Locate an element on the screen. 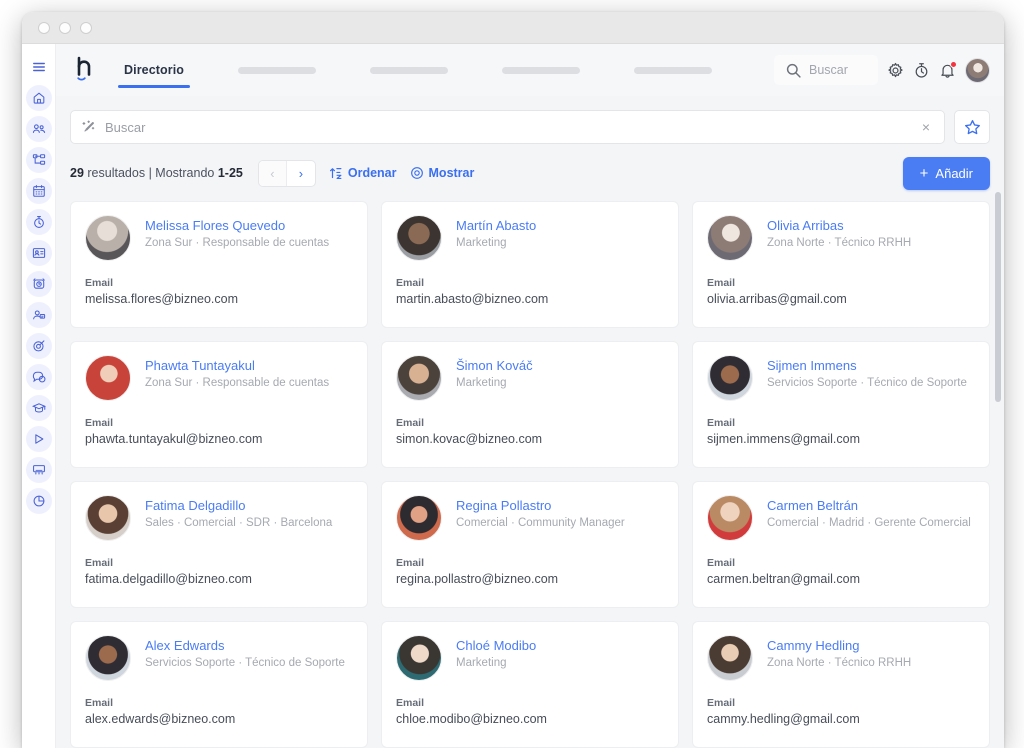 This screenshot has height=748, width=1024. employee-name: Sijmen Immens is located at coordinates (870, 365).